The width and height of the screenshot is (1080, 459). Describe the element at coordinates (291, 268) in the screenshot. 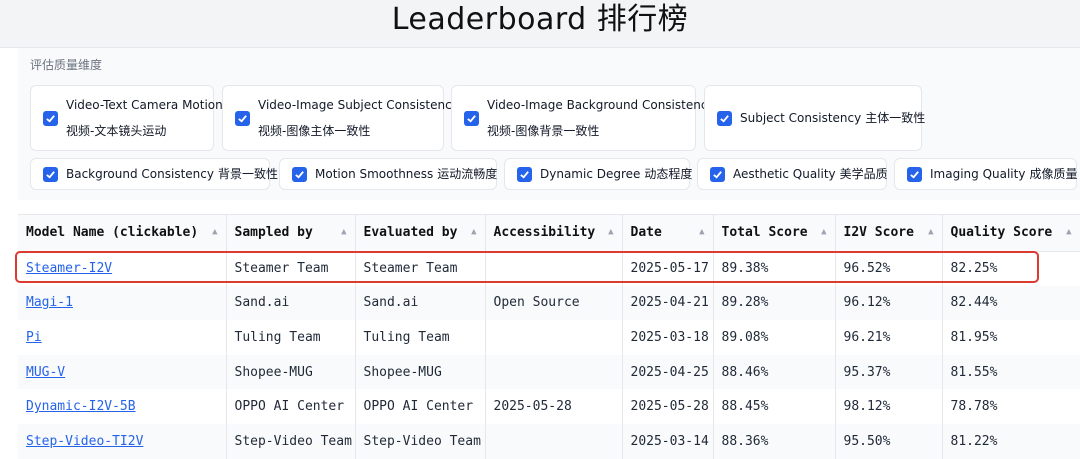

I see `cell-sampled-by: Steamer Team` at that location.